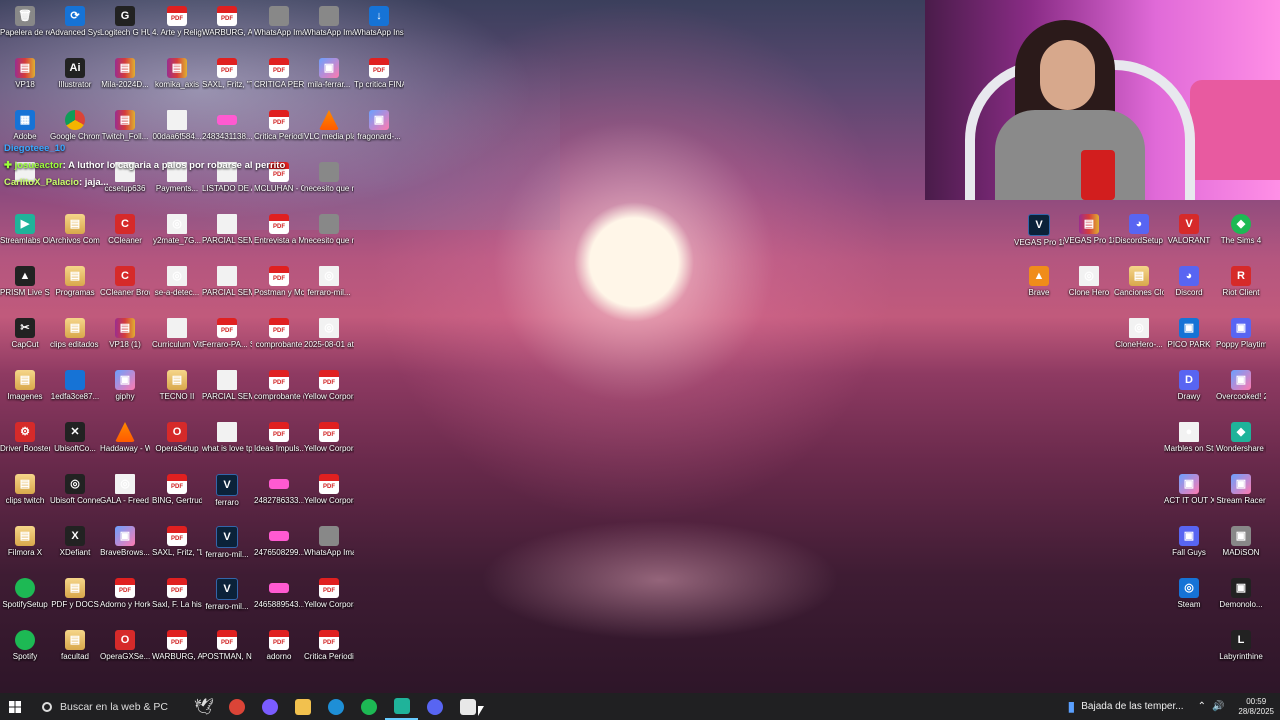 The width and height of the screenshot is (1280, 720). I want to click on desktop-icon: ◎ Ubisoft Connect, so click(75, 496).